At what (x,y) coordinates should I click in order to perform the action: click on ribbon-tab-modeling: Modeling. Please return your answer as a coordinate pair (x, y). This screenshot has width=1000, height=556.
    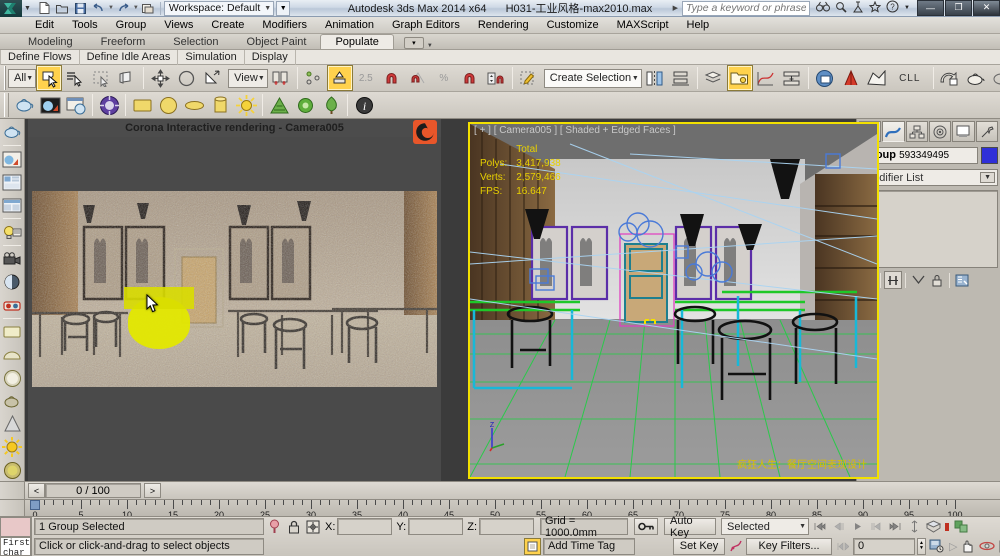
    Looking at the image, I should click on (50, 42).